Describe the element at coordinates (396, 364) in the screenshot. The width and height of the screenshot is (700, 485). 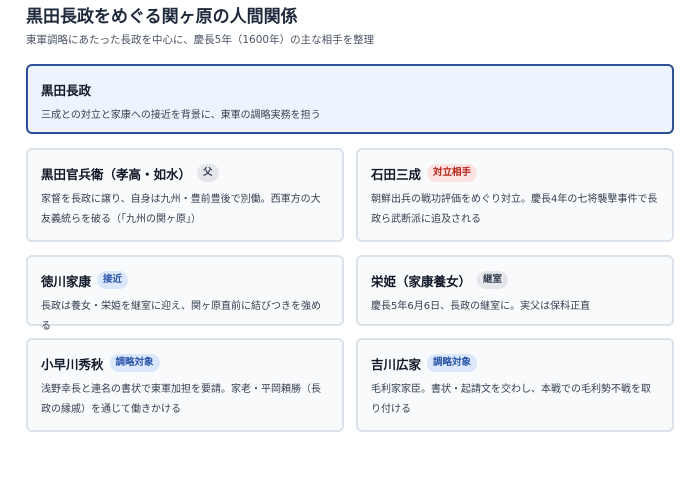
I see `person-name: 吉川広家` at that location.